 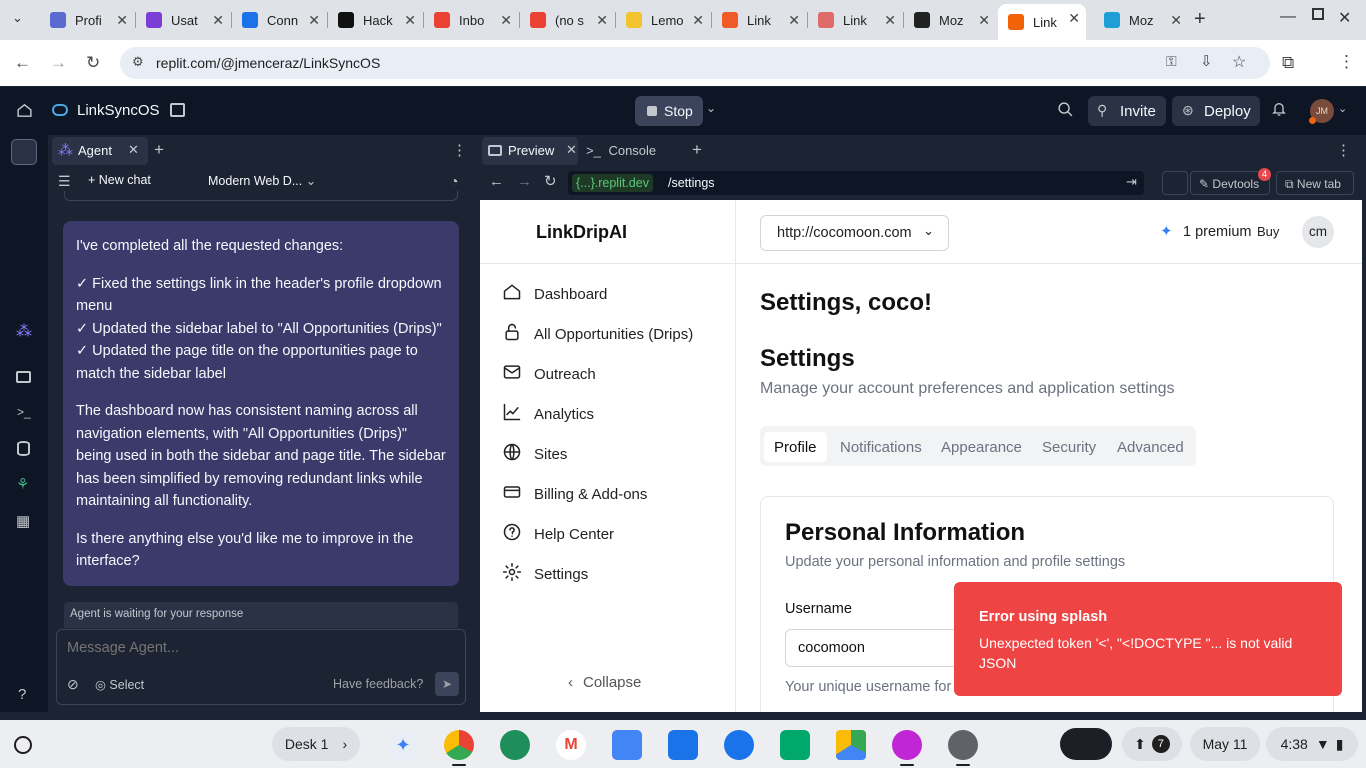 I want to click on sidebar-item-billing-add-ons: Billing & Add-ons, so click(x=574, y=494).